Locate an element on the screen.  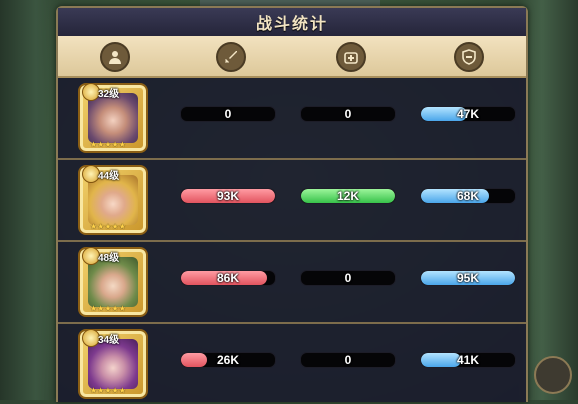
defense-bar: 47K is located at coordinates (468, 114).